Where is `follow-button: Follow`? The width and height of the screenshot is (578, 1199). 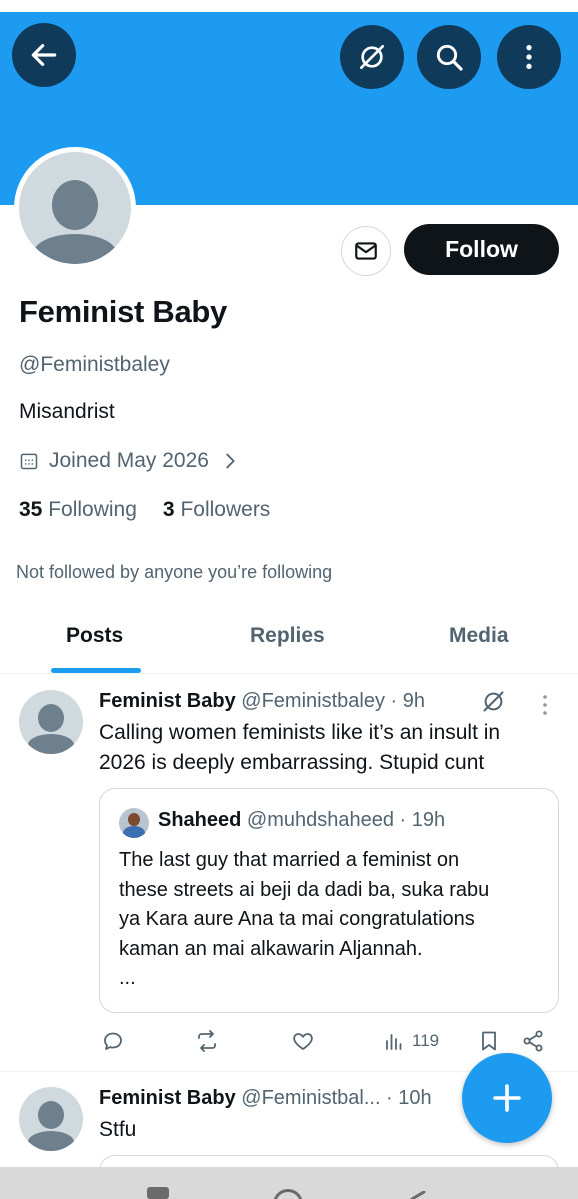 follow-button: Follow is located at coordinates (481, 249).